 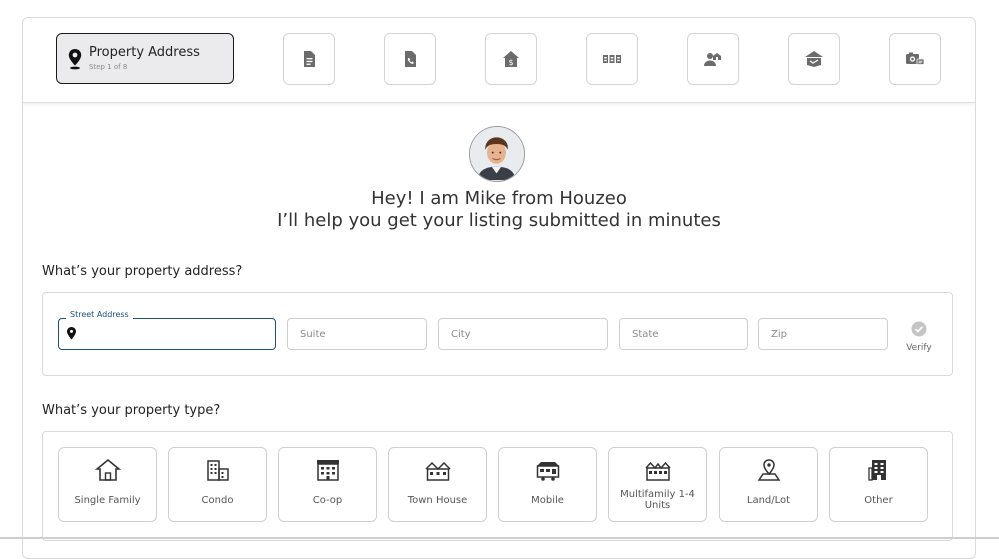 What do you see at coordinates (108, 67) in the screenshot?
I see `step-counter: Step 1 of 8` at bounding box center [108, 67].